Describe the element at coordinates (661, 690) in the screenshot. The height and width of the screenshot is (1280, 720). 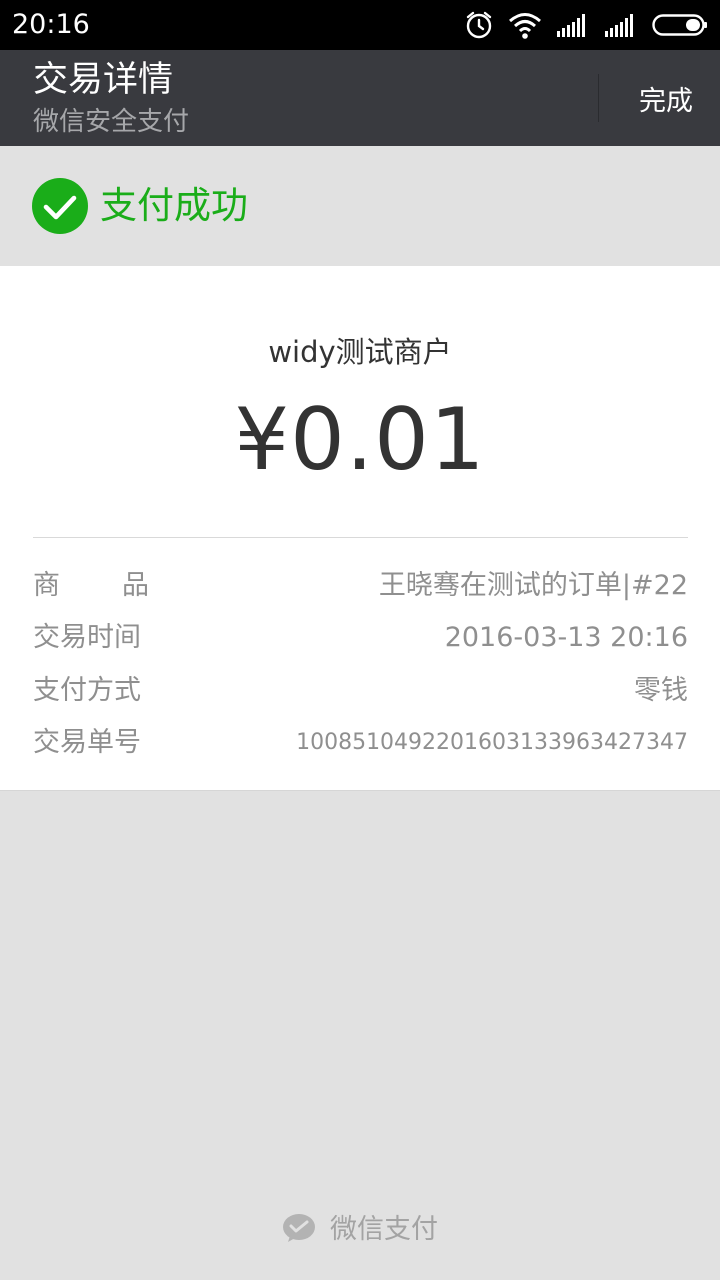
I see `detail-value: 零钱` at that location.